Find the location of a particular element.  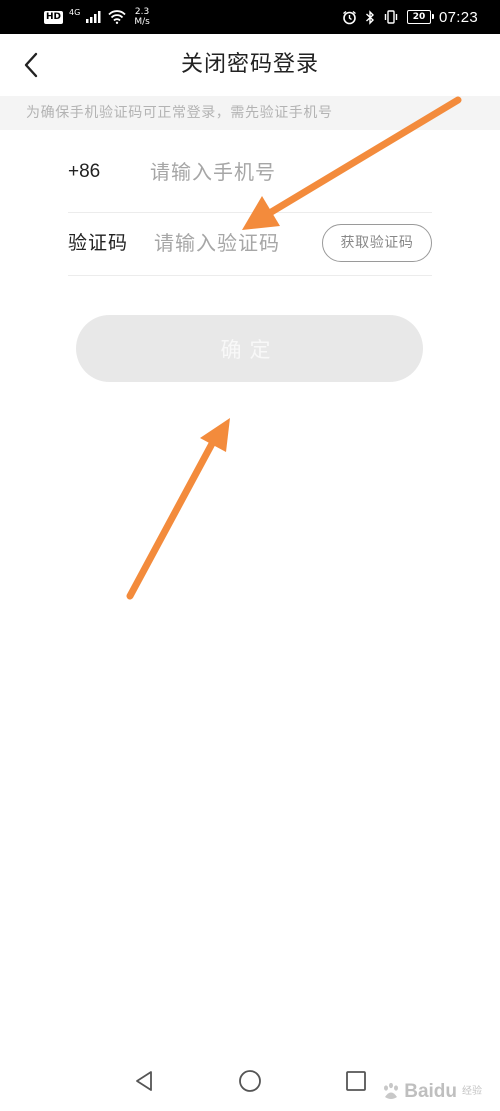

status-right: 20 07:23 is located at coordinates (410, 17).